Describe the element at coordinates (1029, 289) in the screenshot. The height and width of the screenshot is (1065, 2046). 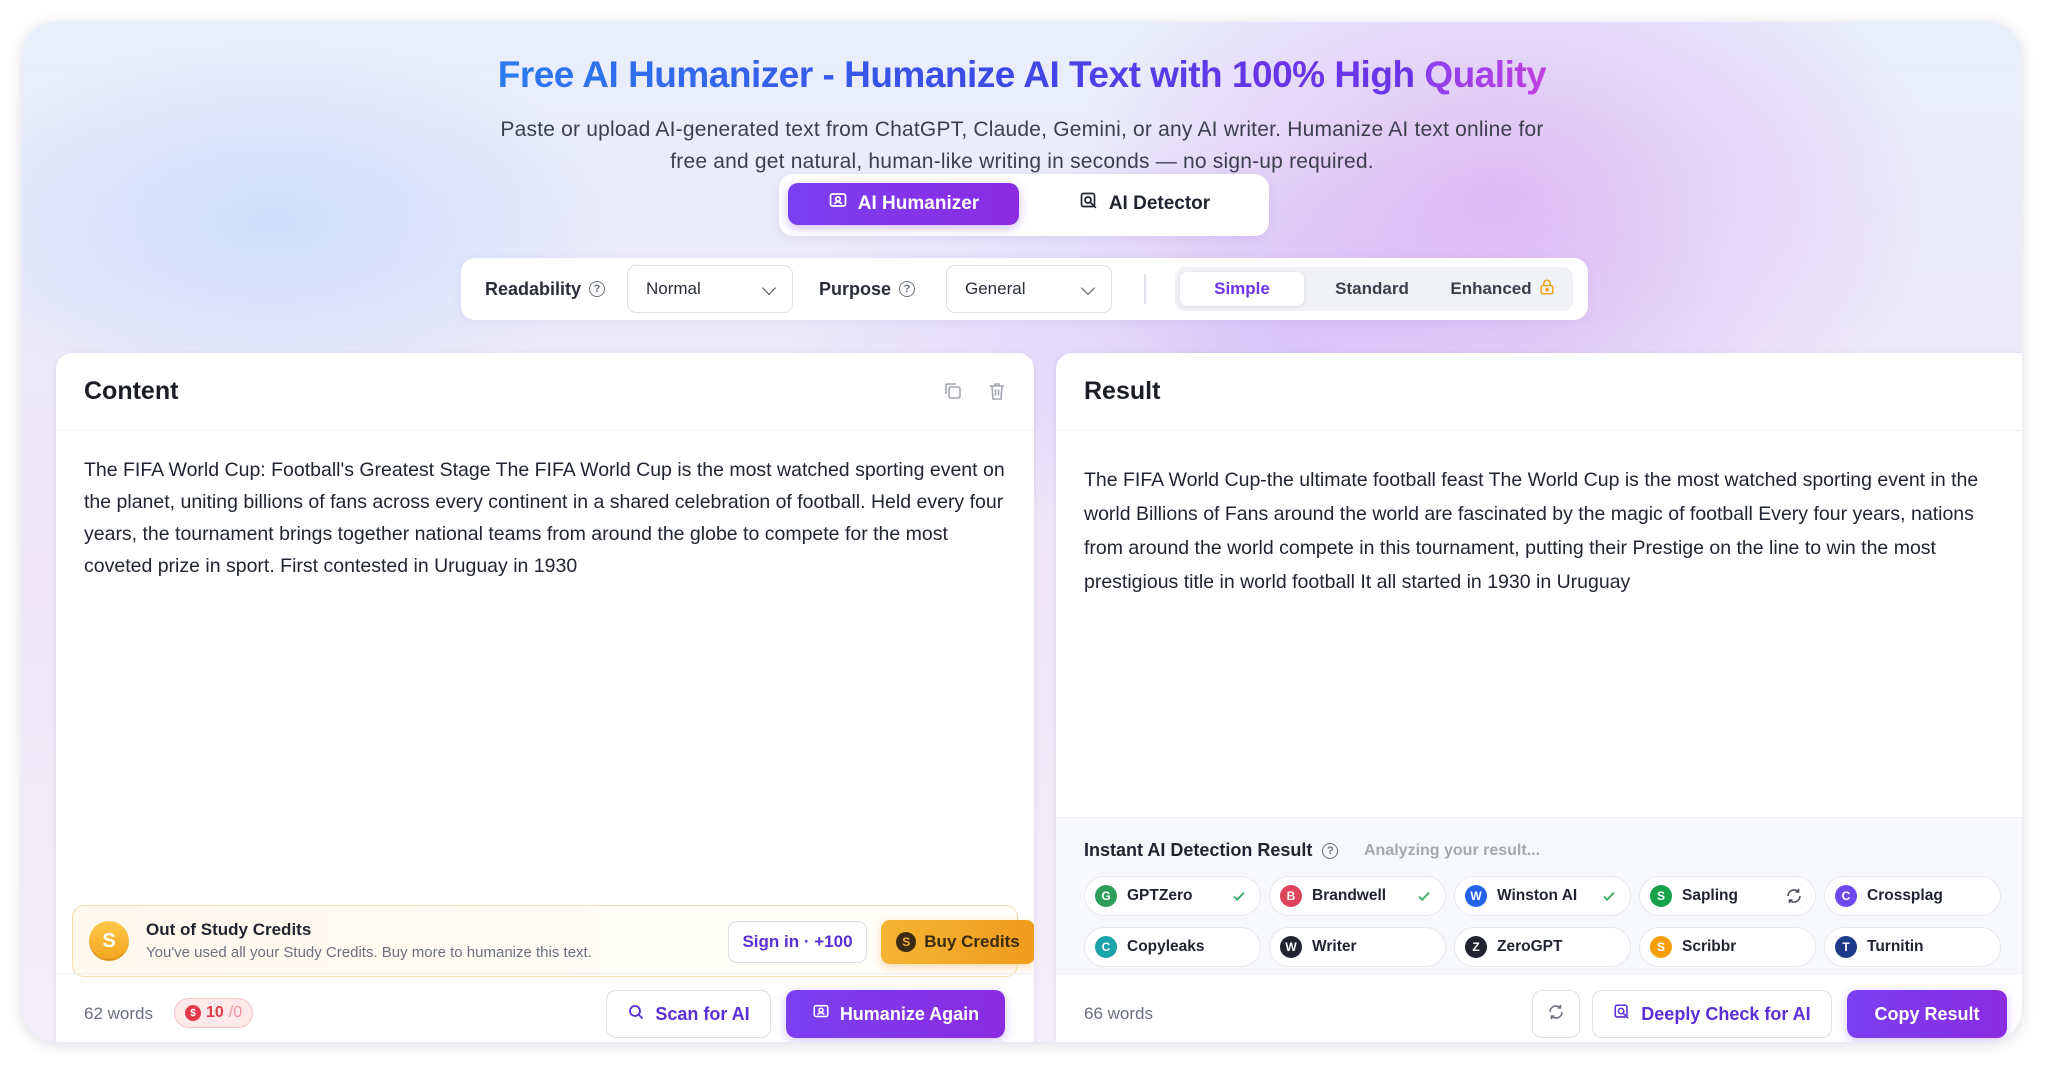
I see `purpose-select: General` at that location.